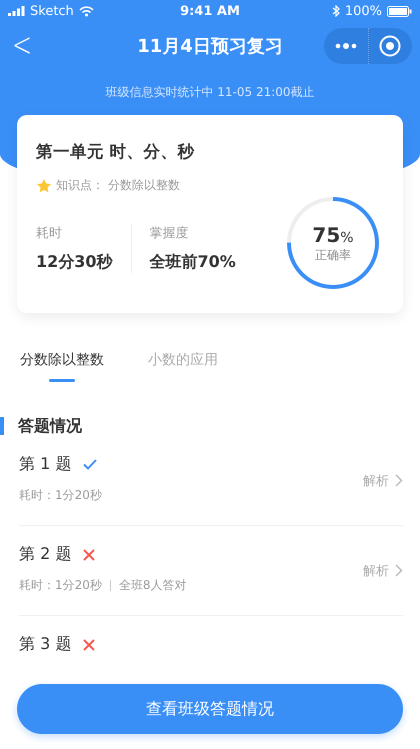 The image size is (420, 749). Describe the element at coordinates (2, 426) in the screenshot. I see `section-marker` at that location.